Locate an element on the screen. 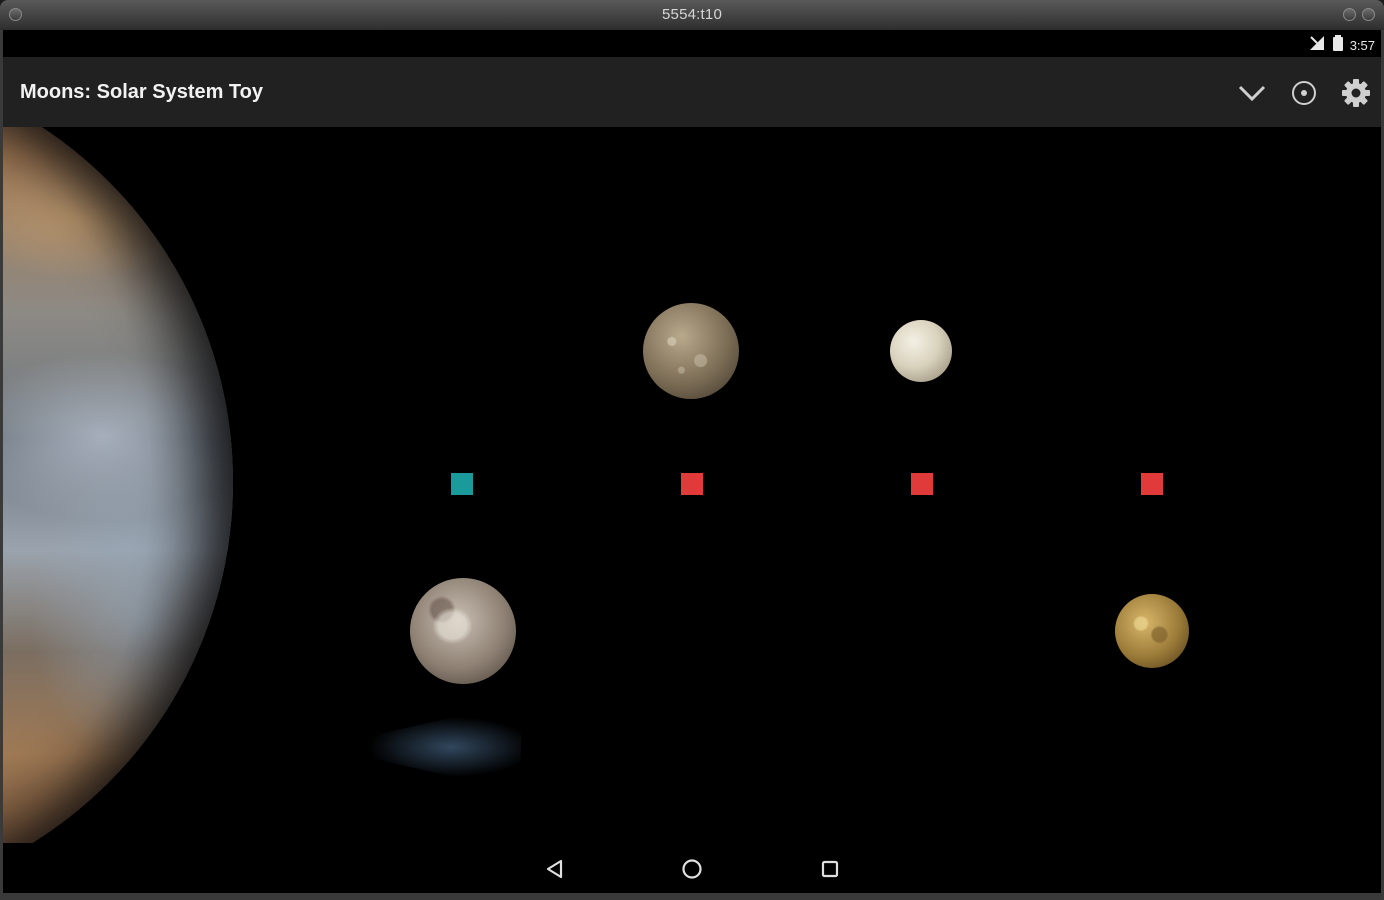  target-icon is located at coordinates (1304, 93).